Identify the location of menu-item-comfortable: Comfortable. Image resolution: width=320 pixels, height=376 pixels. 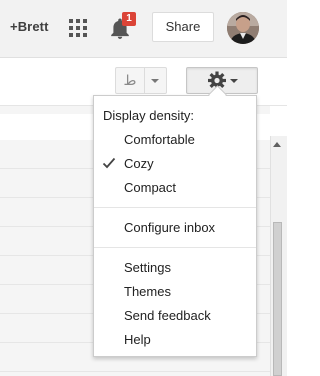
(159, 139).